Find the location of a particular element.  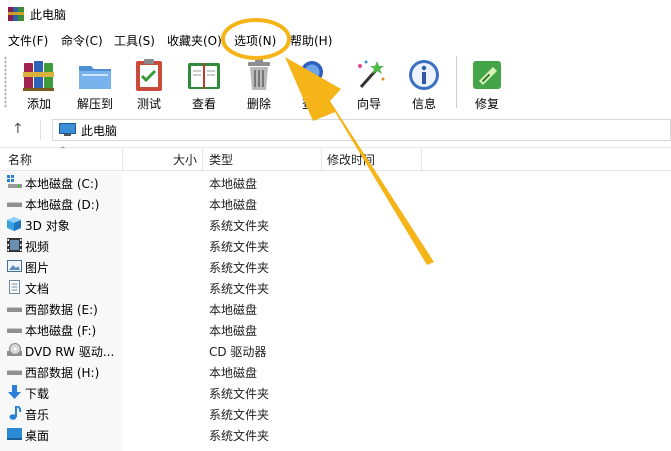

menu-favorites: 收藏夹(O) is located at coordinates (194, 40).